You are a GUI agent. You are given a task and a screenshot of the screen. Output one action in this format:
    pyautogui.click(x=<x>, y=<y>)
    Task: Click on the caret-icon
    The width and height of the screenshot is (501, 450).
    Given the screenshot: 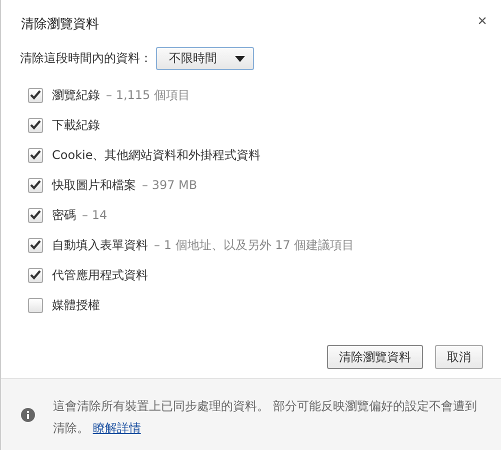 What is the action you would take?
    pyautogui.click(x=240, y=59)
    